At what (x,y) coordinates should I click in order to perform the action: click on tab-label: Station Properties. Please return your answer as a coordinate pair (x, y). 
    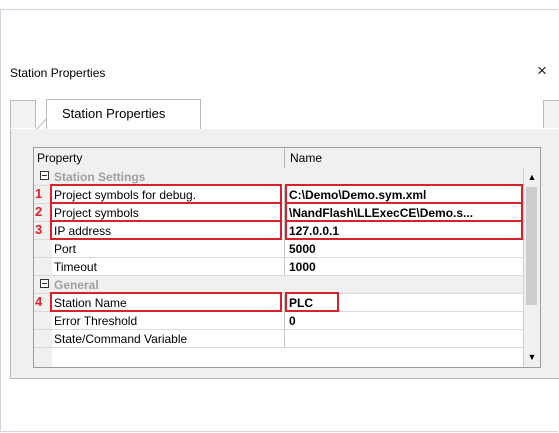
    Looking at the image, I should click on (114, 113).